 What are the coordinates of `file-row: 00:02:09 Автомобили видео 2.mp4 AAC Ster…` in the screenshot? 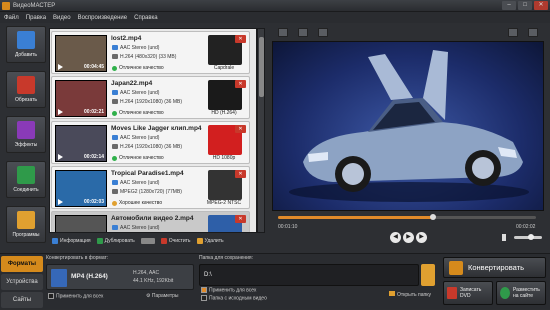 It's located at (150, 221).